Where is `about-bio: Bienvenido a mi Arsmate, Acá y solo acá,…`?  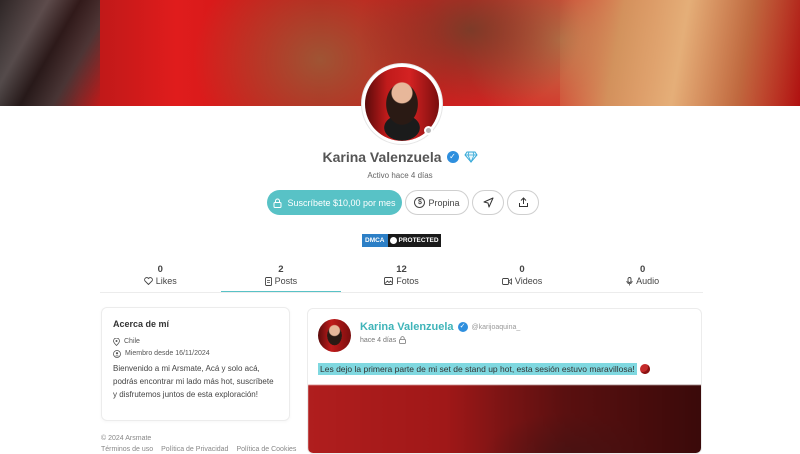
about-bio: Bienvenido a mi Arsmate, Acá y solo acá,… is located at coordinates (193, 381).